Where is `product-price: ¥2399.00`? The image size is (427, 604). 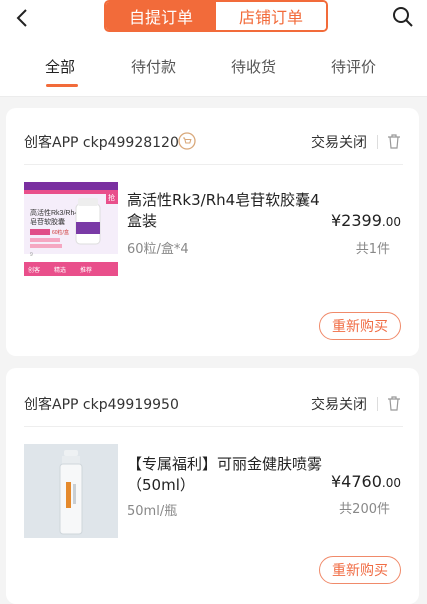 product-price: ¥2399.00 is located at coordinates (366, 220).